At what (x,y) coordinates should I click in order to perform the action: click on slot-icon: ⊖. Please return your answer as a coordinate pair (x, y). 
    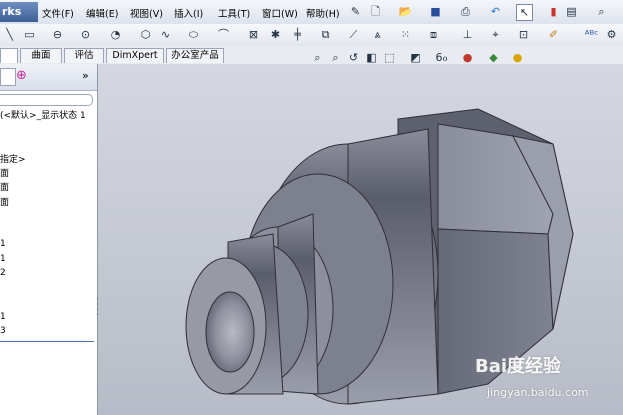
    Looking at the image, I should click on (57, 34).